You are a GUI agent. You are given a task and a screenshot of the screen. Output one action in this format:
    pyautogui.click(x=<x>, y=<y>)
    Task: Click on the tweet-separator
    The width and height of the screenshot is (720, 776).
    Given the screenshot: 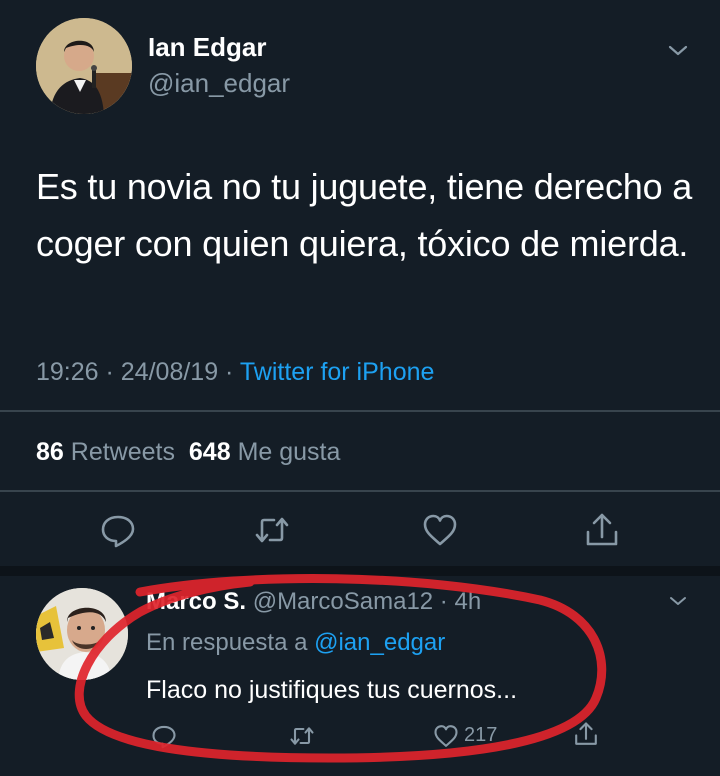 What is the action you would take?
    pyautogui.click(x=360, y=571)
    